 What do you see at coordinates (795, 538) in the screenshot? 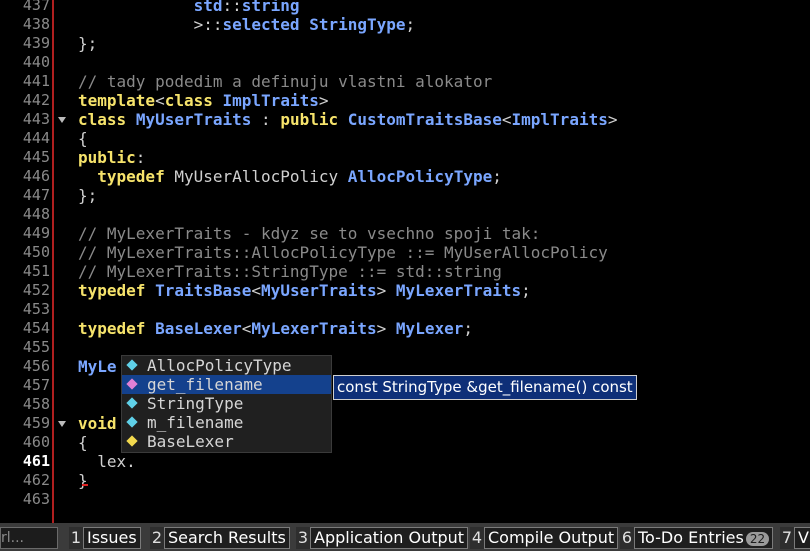
I see `pane-button-version-control: 7V` at bounding box center [795, 538].